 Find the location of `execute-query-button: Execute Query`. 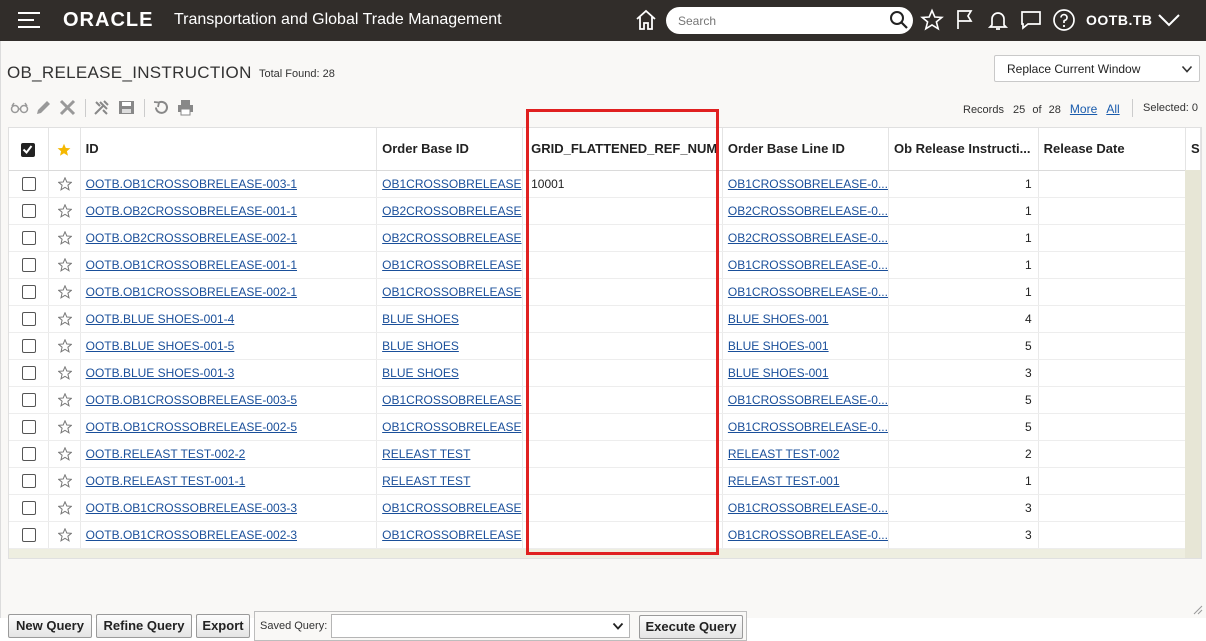

execute-query-button: Execute Query is located at coordinates (691, 627).